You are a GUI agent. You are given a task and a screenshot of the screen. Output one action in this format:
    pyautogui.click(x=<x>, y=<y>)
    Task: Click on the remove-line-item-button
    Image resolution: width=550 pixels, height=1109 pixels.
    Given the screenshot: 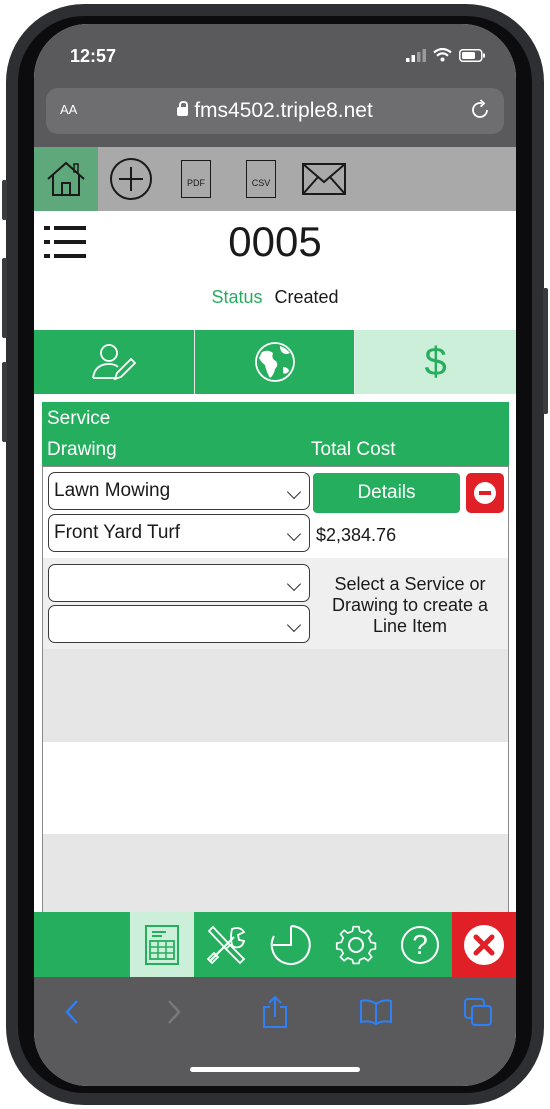 What is the action you would take?
    pyautogui.click(x=485, y=493)
    